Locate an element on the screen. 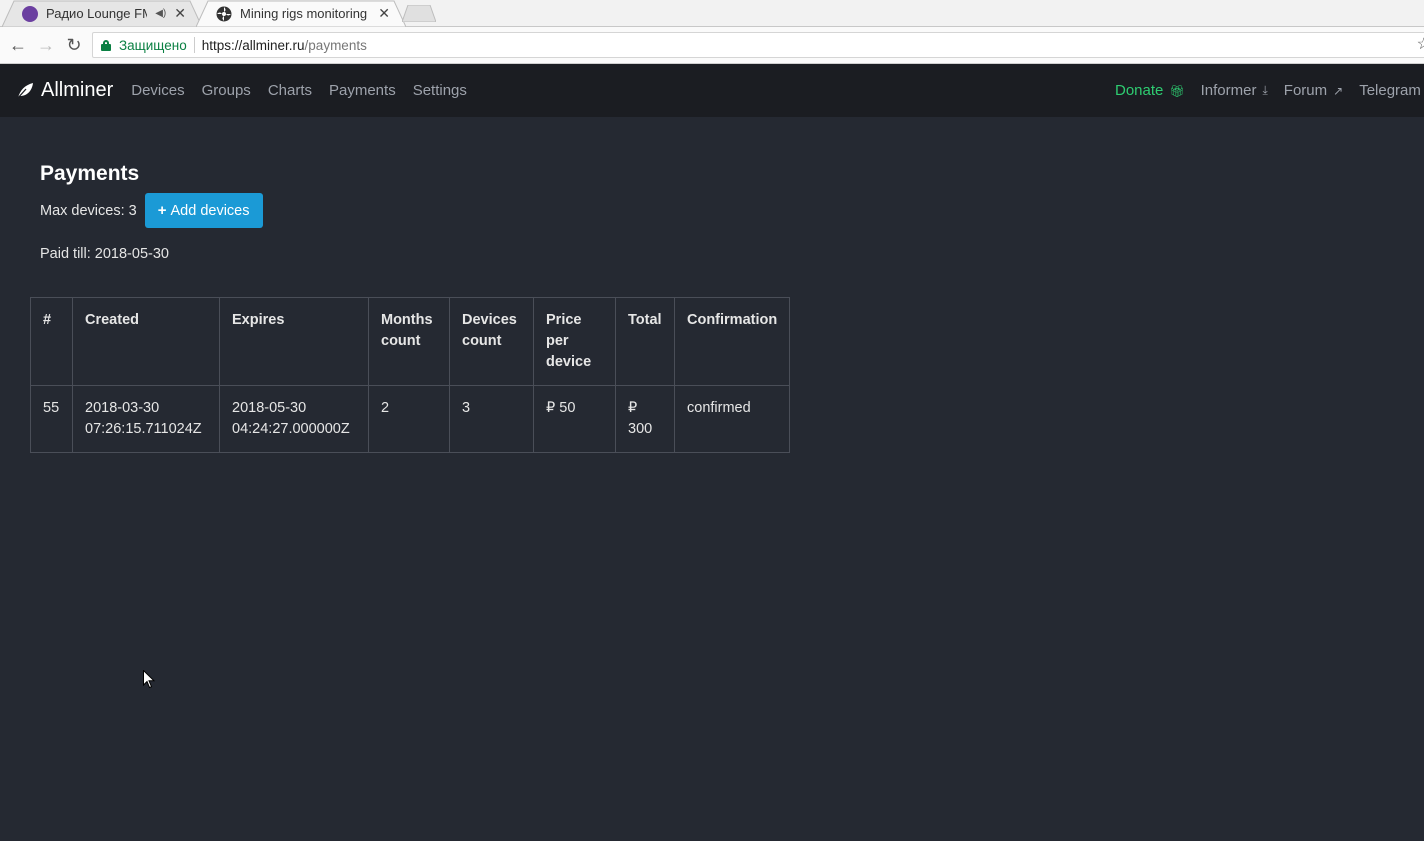 The image size is (1424, 841). nav-forum: Forum ↗ is located at coordinates (1313, 90).